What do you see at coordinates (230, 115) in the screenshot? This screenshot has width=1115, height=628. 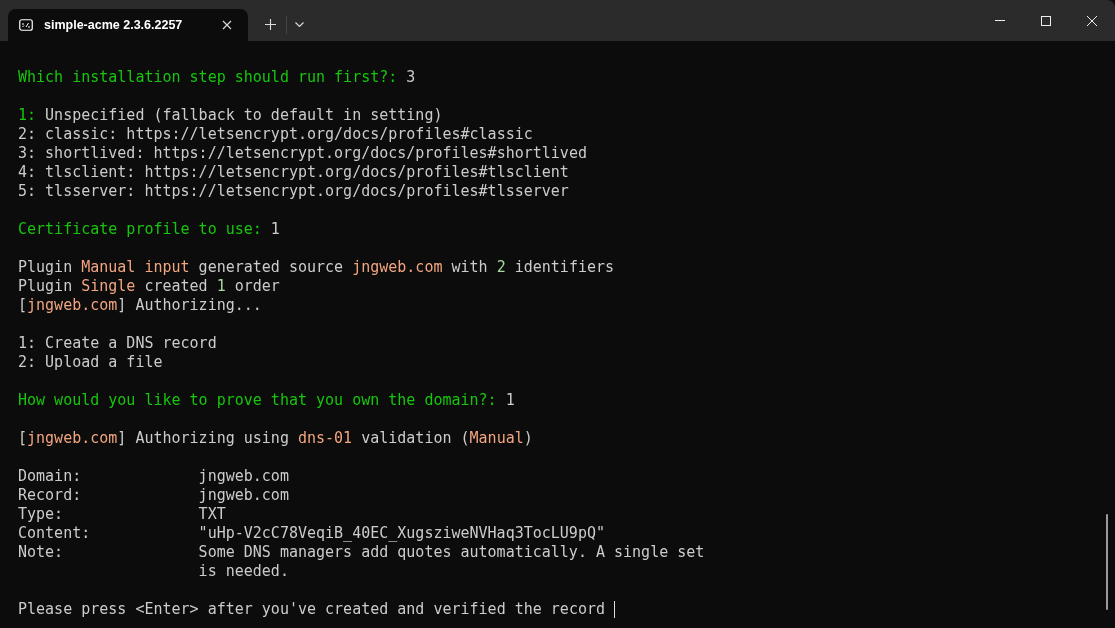 I see `terminal-line: 1: Unspecified (fallback to default in setting)` at bounding box center [230, 115].